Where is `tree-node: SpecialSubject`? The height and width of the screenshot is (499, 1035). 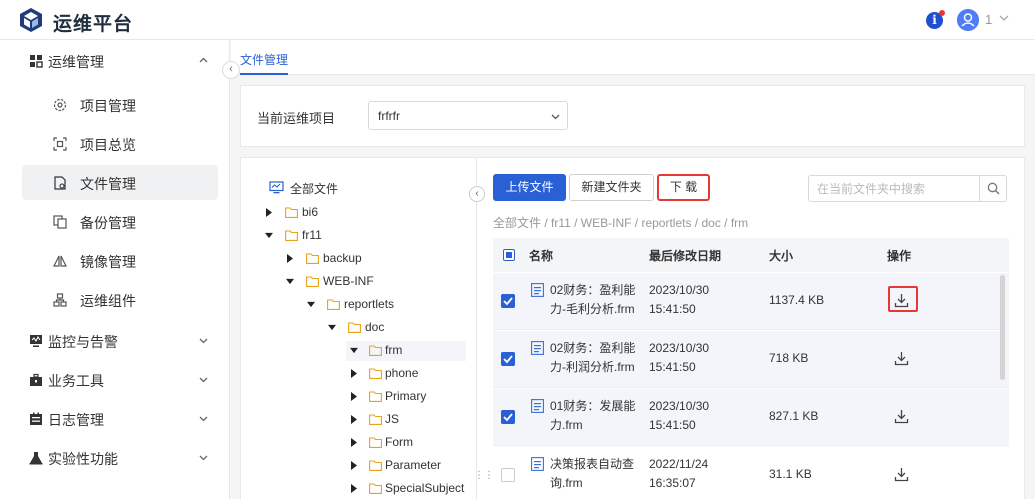 tree-node: SpecialSubject is located at coordinates (412, 489).